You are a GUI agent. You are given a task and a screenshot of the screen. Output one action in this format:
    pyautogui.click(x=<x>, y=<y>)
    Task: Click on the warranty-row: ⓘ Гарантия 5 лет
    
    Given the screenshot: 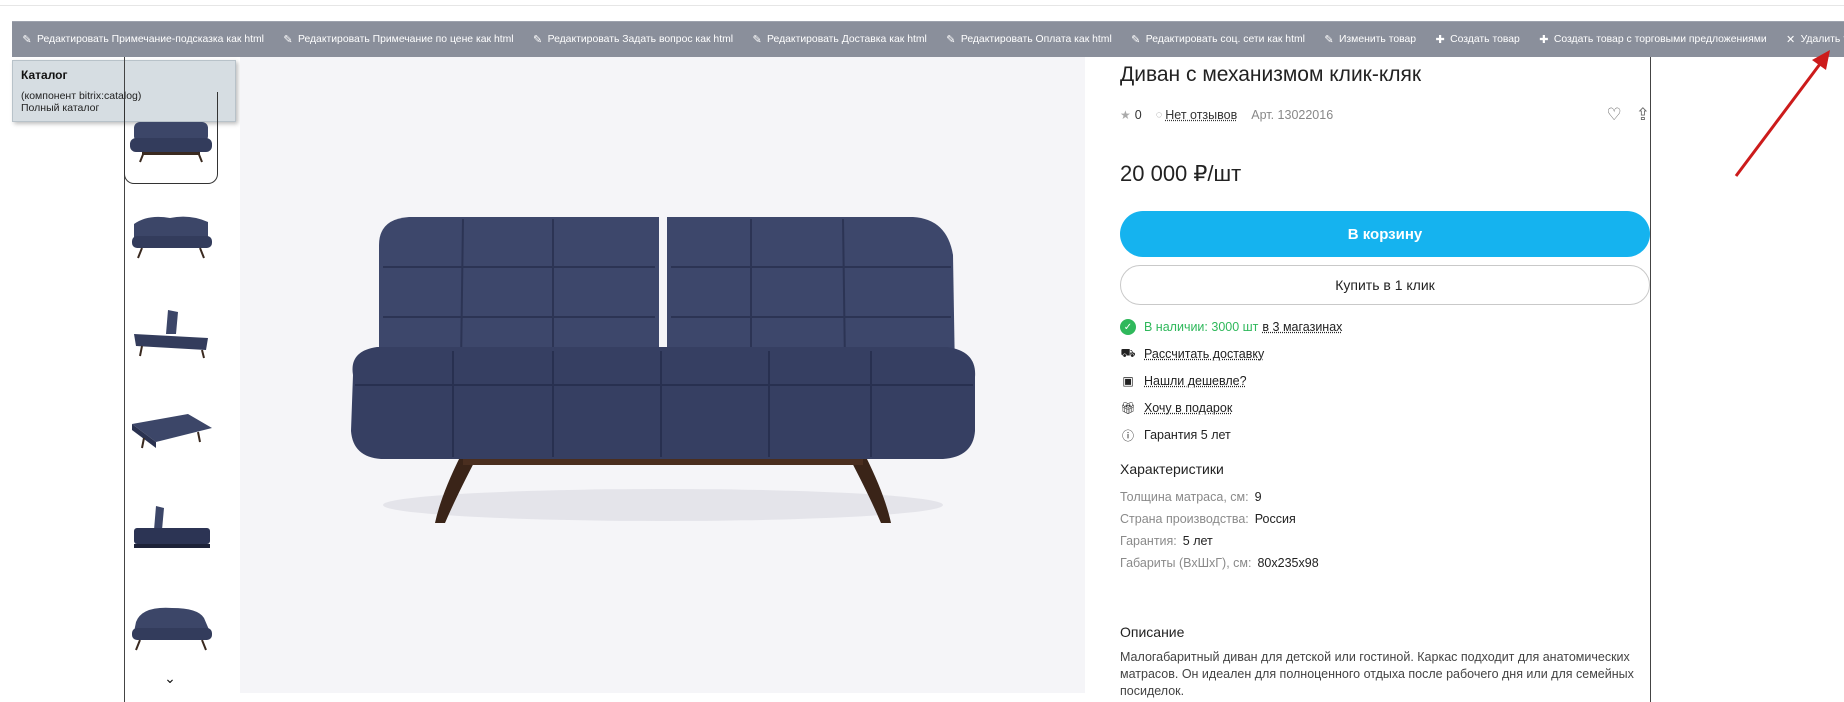 What is the action you would take?
    pyautogui.click(x=1175, y=435)
    